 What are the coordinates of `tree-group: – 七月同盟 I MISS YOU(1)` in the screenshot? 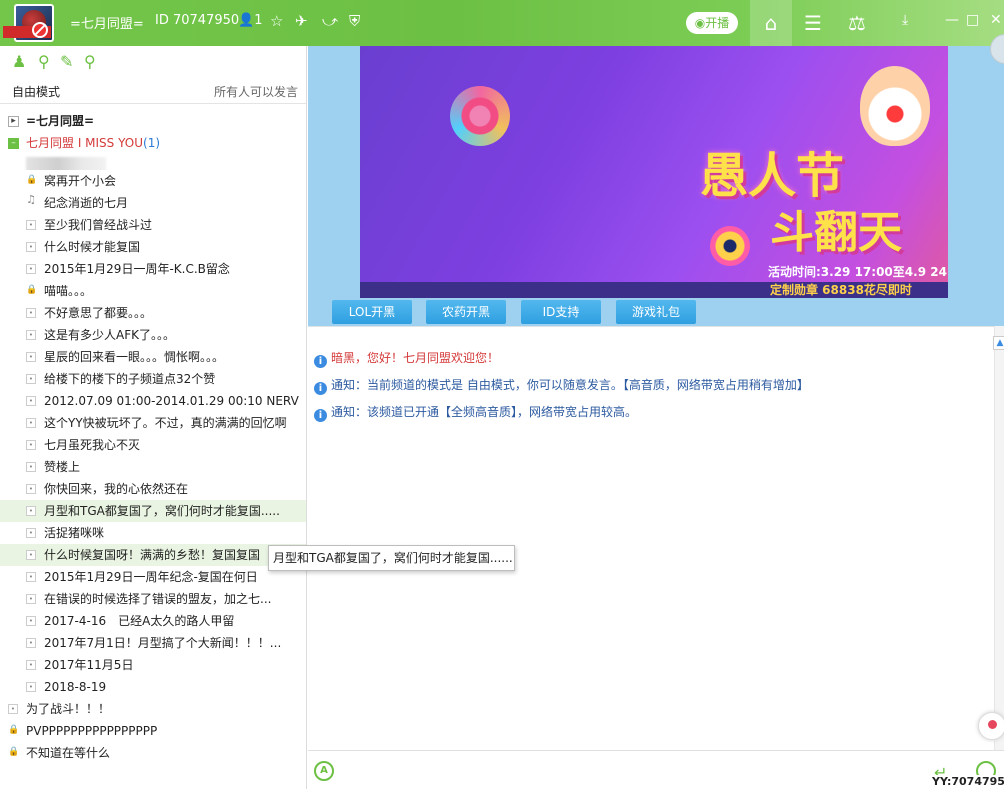 It's located at (153, 143).